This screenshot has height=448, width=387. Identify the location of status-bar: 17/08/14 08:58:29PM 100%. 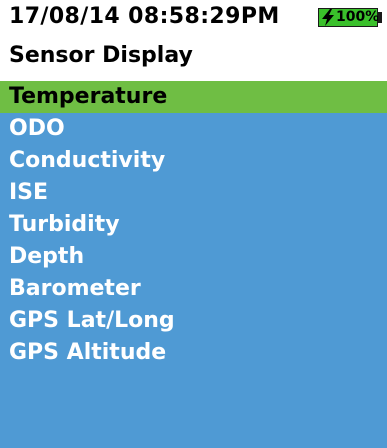
(193, 19).